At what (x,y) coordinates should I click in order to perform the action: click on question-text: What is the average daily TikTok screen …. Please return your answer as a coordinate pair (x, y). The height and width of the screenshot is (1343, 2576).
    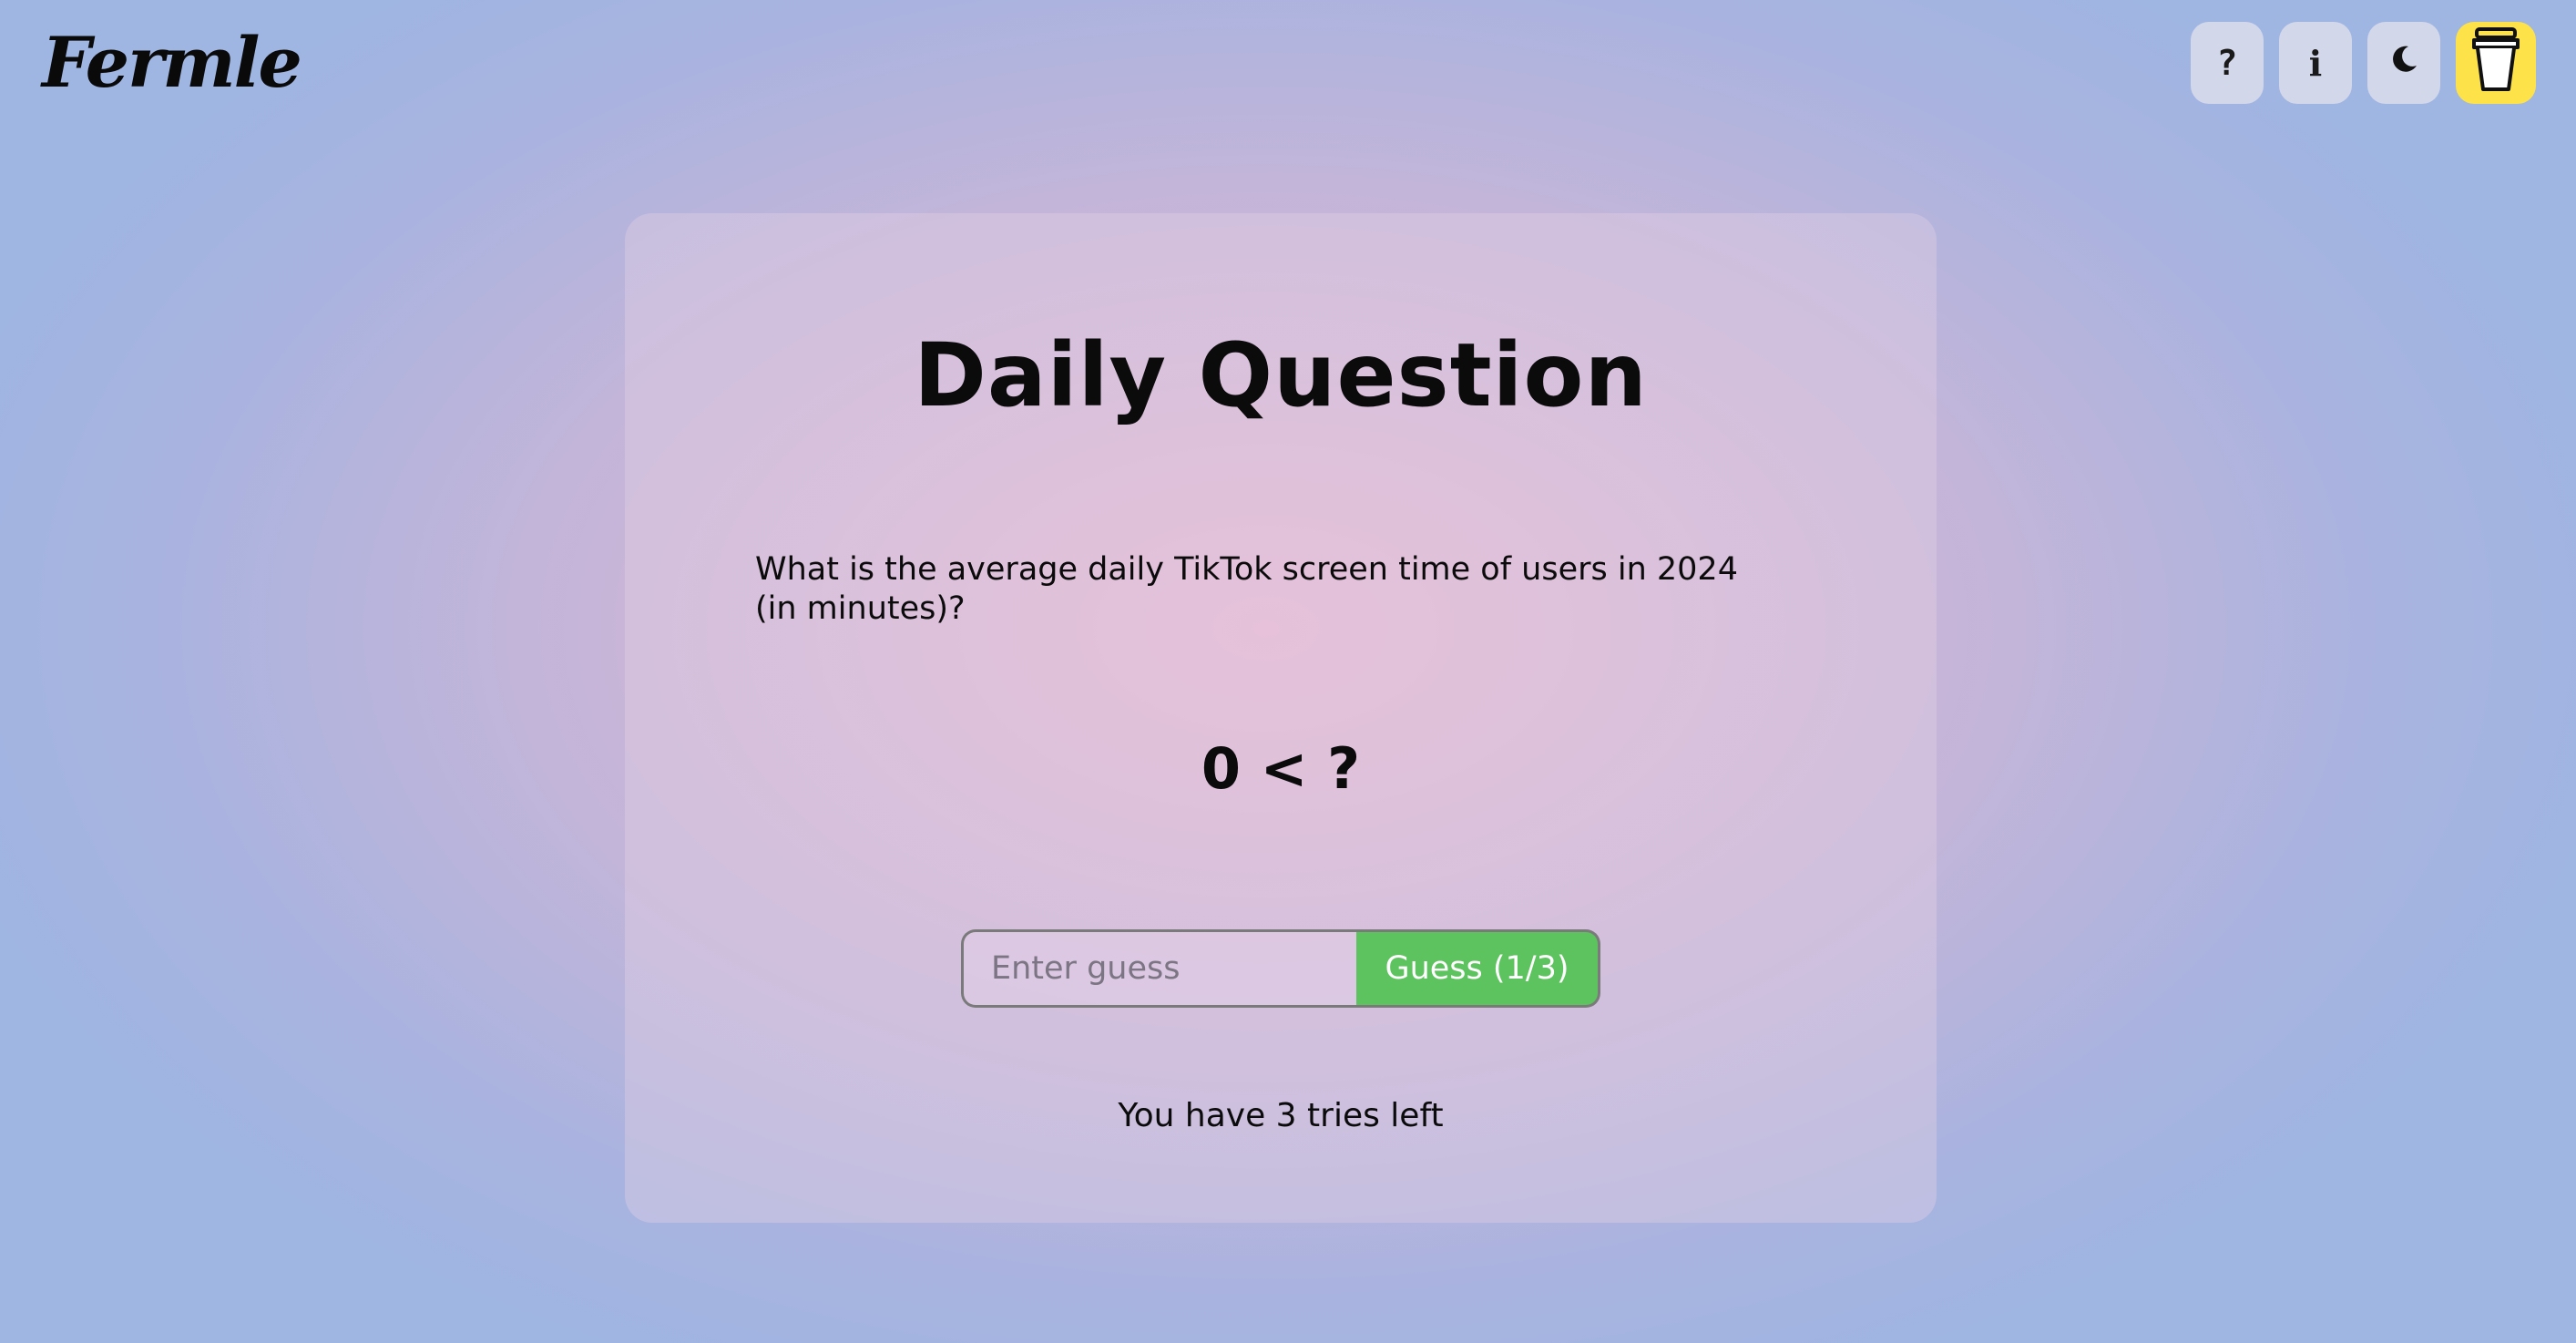
    Looking at the image, I should click on (1246, 589).